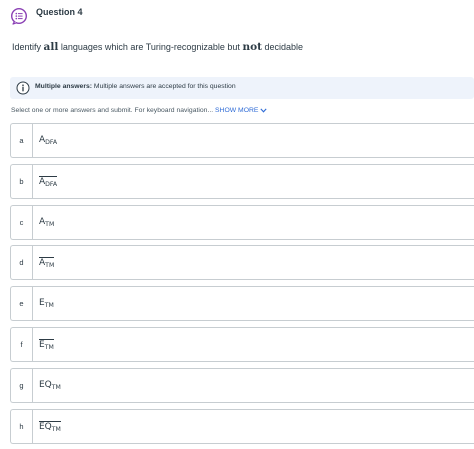  What do you see at coordinates (242, 385) in the screenshot?
I see `answer-option-g: g EQTM` at bounding box center [242, 385].